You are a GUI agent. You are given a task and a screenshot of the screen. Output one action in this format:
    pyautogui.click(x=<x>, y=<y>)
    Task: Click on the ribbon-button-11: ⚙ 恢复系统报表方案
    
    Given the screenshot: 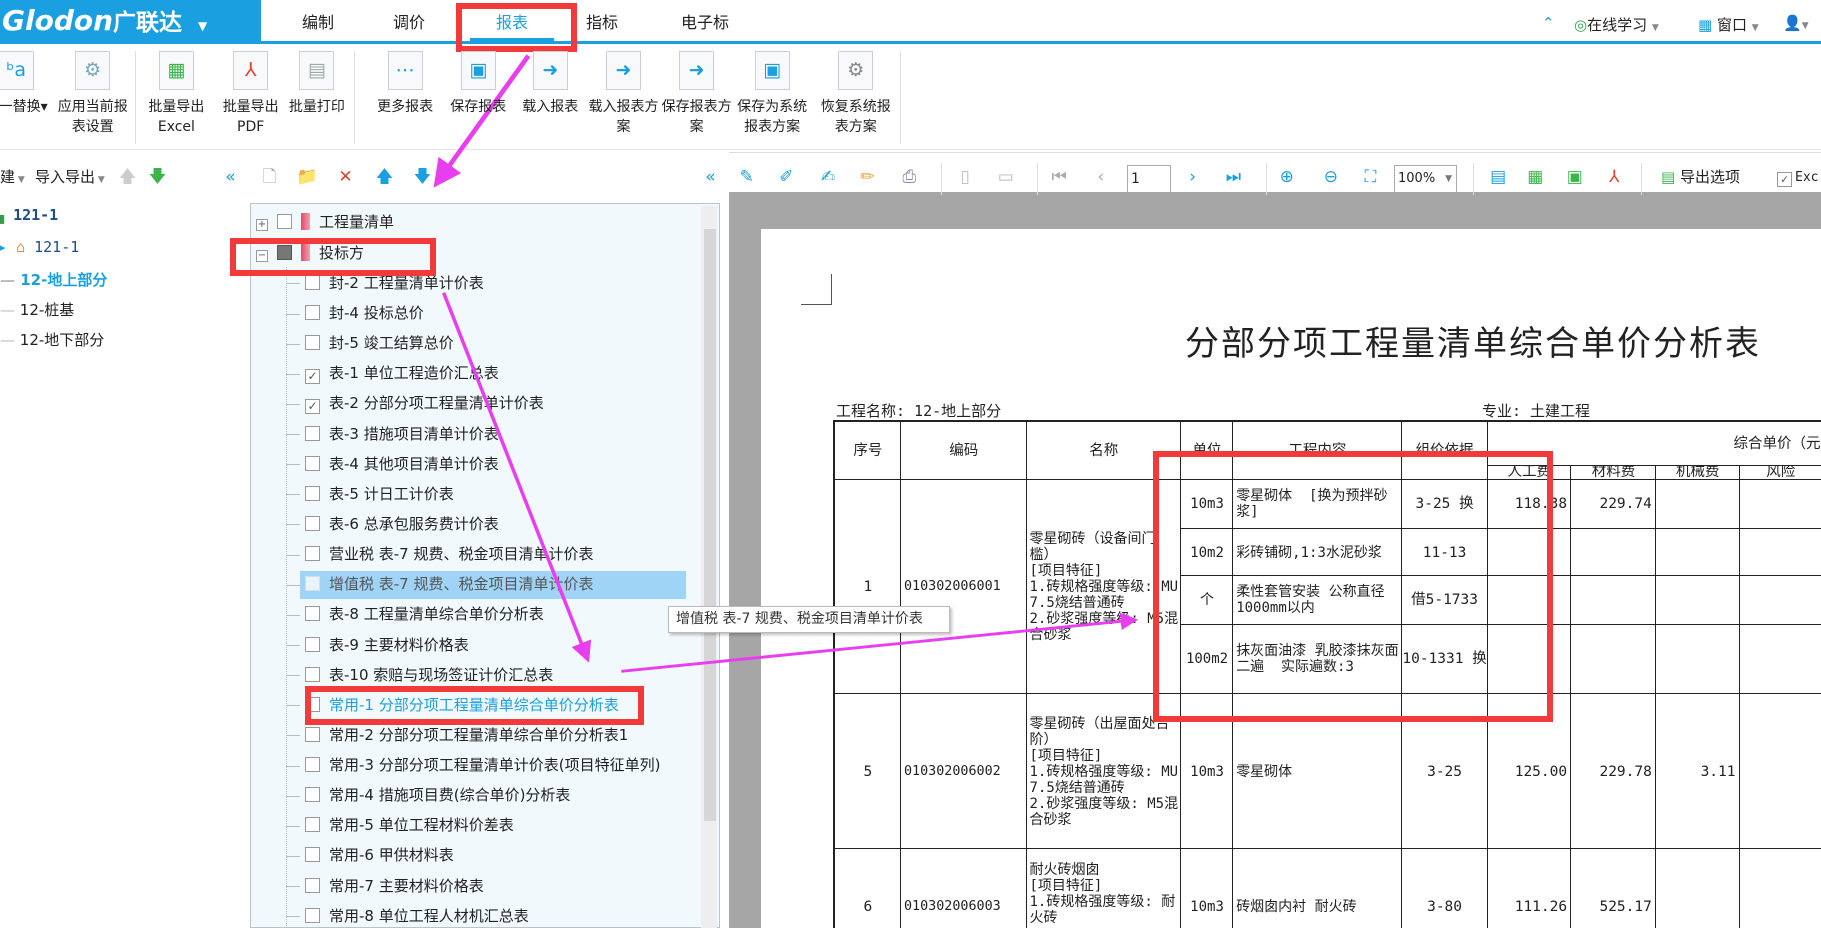 What is the action you would take?
    pyautogui.click(x=856, y=94)
    